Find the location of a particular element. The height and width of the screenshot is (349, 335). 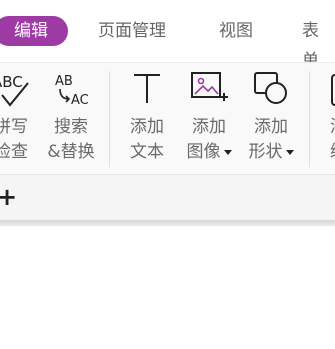

search-replace-icon: AB AC is located at coordinates (72, 91).